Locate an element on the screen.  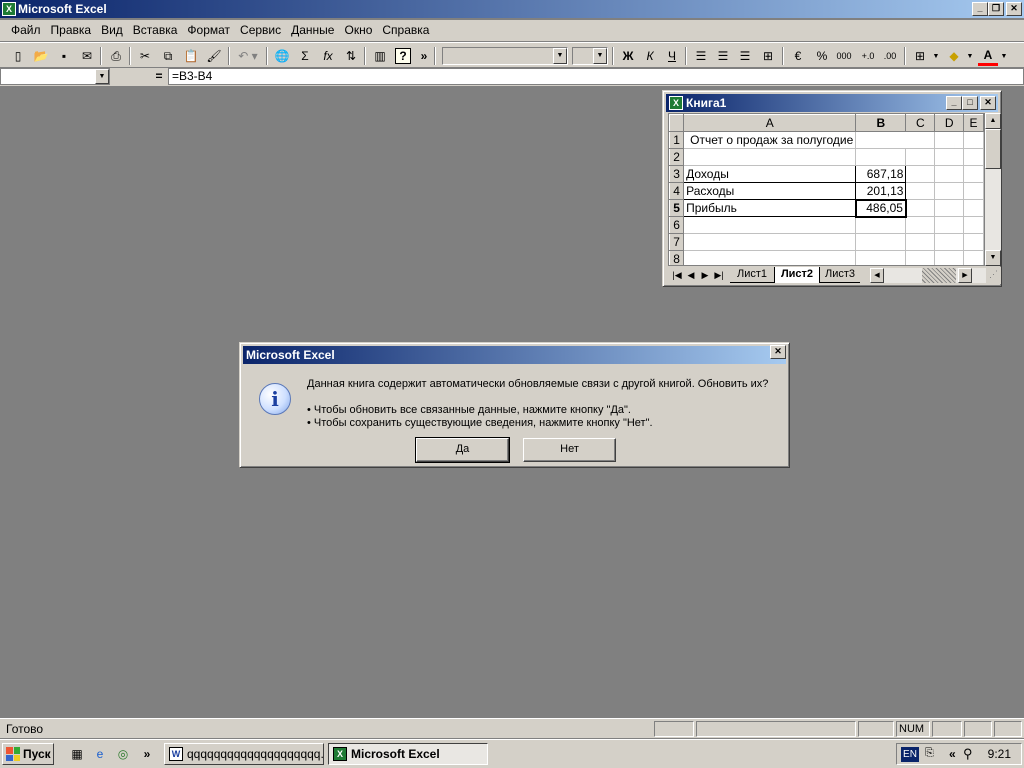
align-left-icon: ☰ is located at coordinates (701, 56).